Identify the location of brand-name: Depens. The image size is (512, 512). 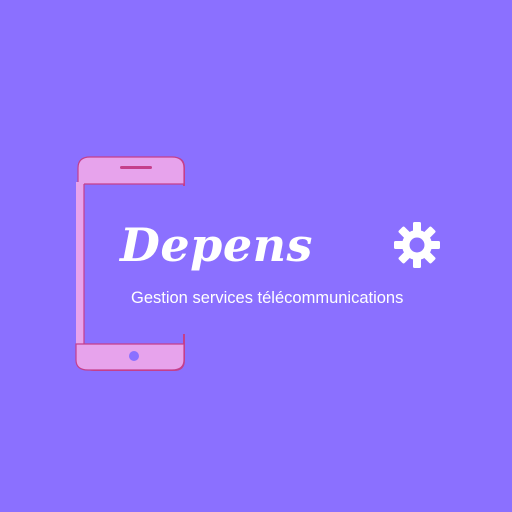
(216, 245).